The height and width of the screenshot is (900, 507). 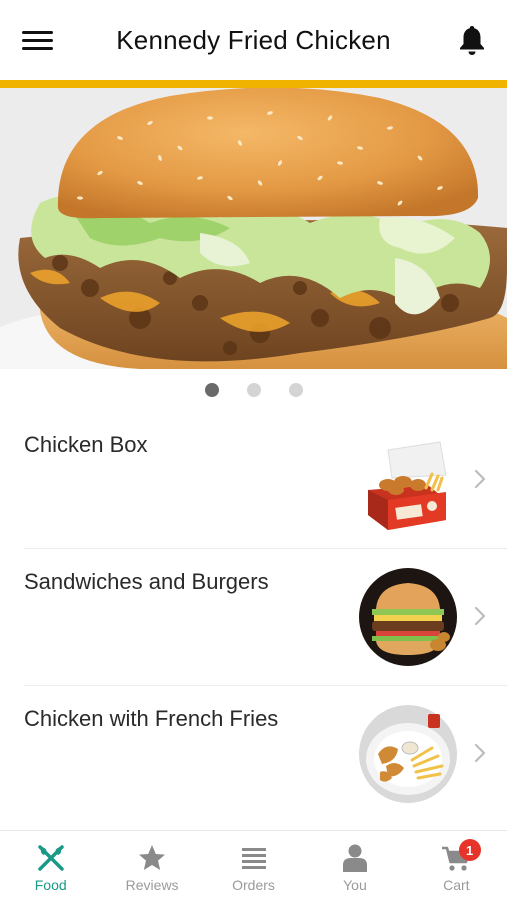 What do you see at coordinates (152, 885) in the screenshot?
I see `tab-label: Reviews` at bounding box center [152, 885].